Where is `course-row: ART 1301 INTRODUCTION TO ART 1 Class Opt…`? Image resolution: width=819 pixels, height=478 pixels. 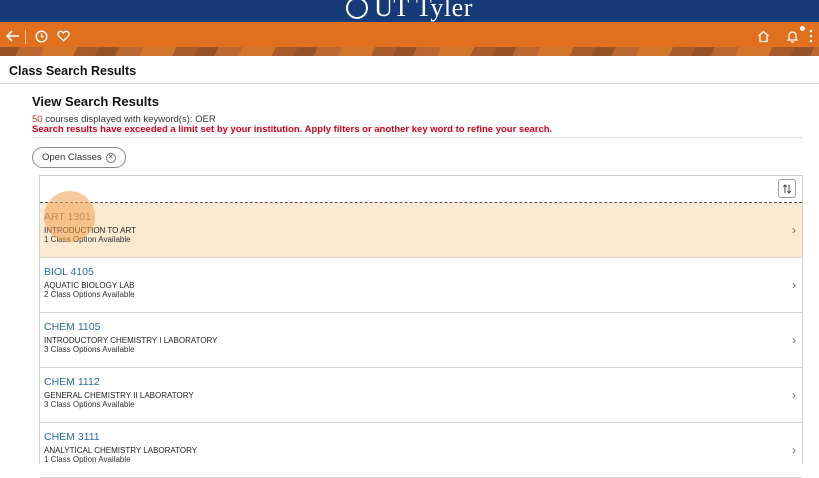
course-row: ART 1301 INTRODUCTION TO ART 1 Class Opt… is located at coordinates (421, 230).